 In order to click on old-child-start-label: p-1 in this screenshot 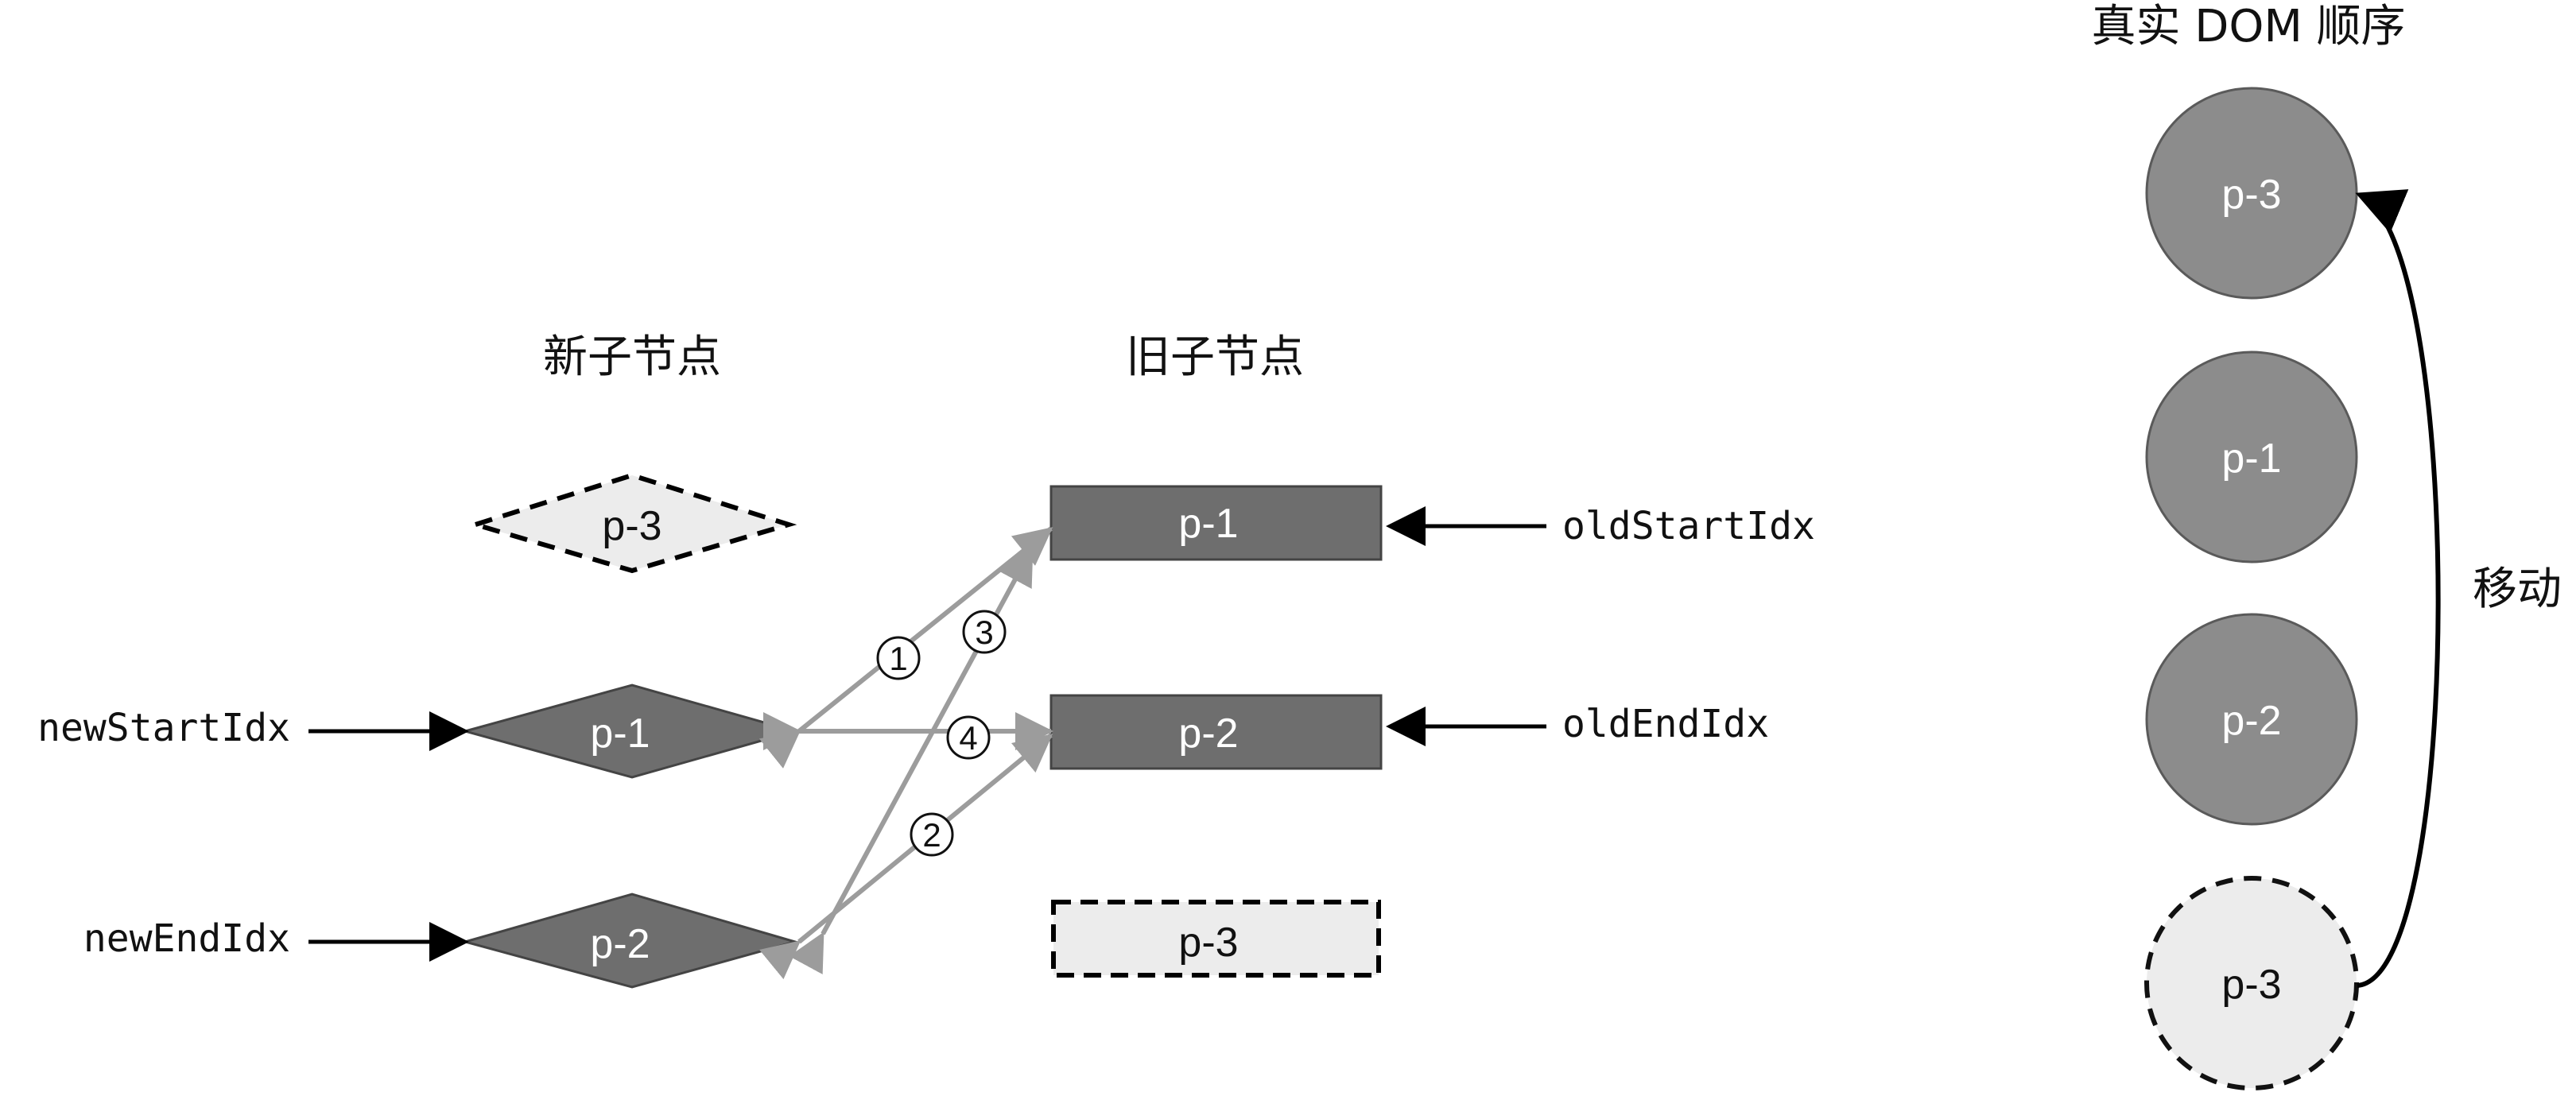, I will do `click(1208, 524)`.